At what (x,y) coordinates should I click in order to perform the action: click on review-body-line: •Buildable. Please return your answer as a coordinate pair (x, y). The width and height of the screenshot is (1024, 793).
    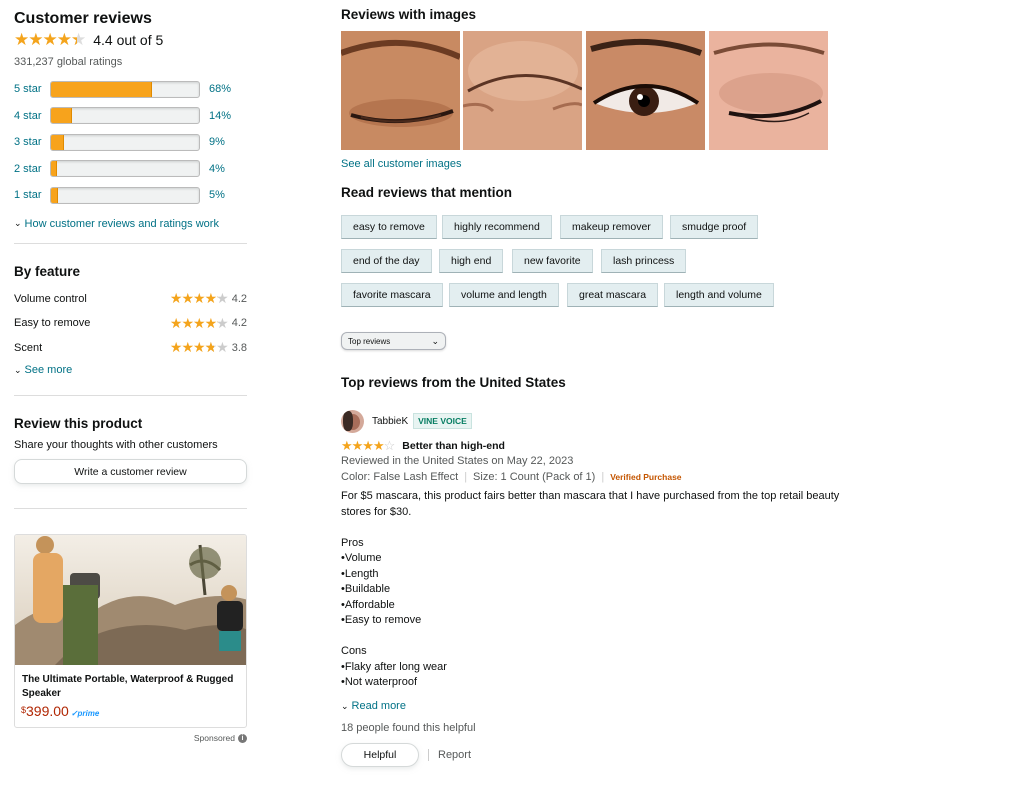
    Looking at the image, I should click on (366, 589).